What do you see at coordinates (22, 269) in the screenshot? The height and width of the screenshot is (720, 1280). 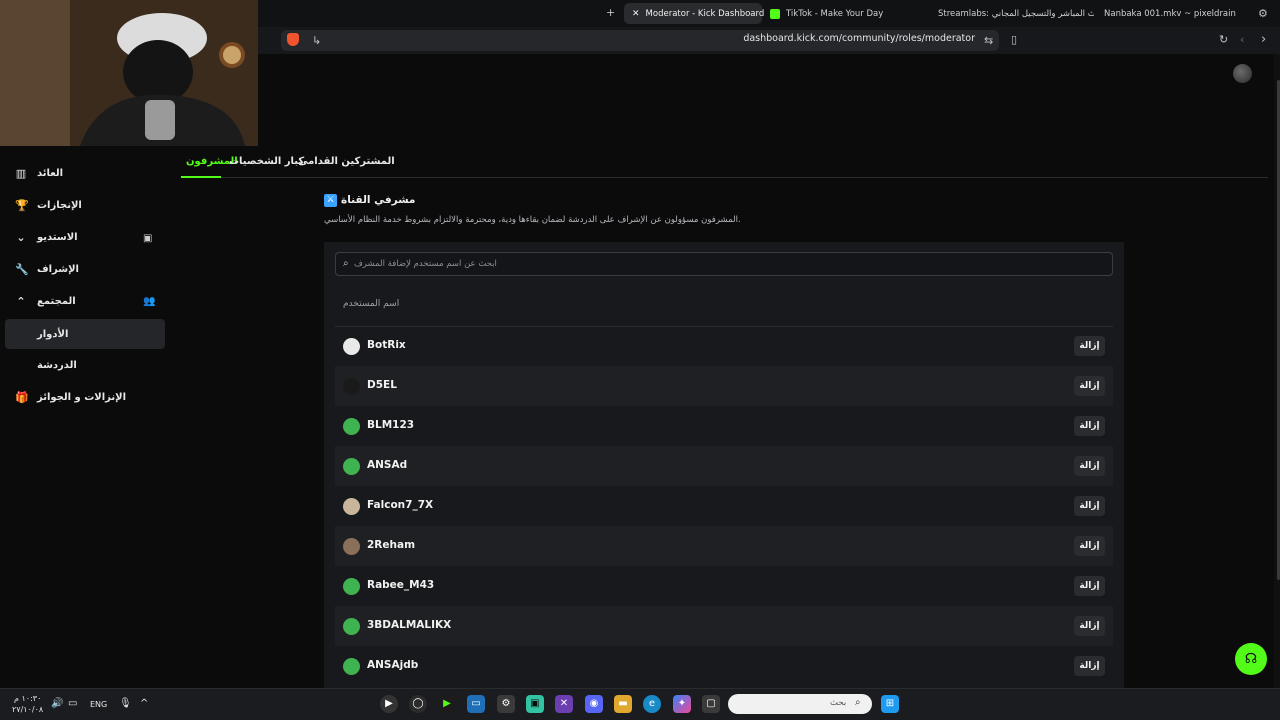 I see `wrench-icon: 🔧` at bounding box center [22, 269].